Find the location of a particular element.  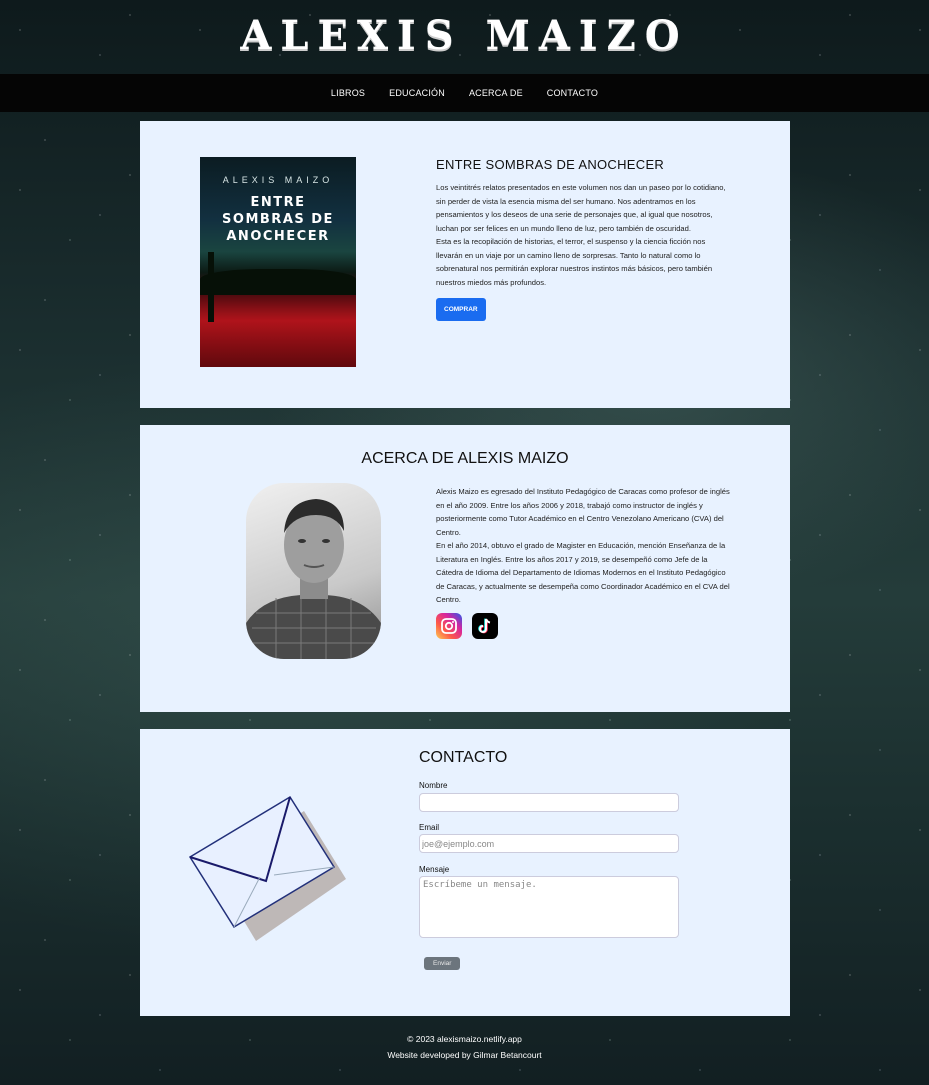

footer-copyright: © 2023 alexismaizo.netlify.app is located at coordinates (464, 1039).